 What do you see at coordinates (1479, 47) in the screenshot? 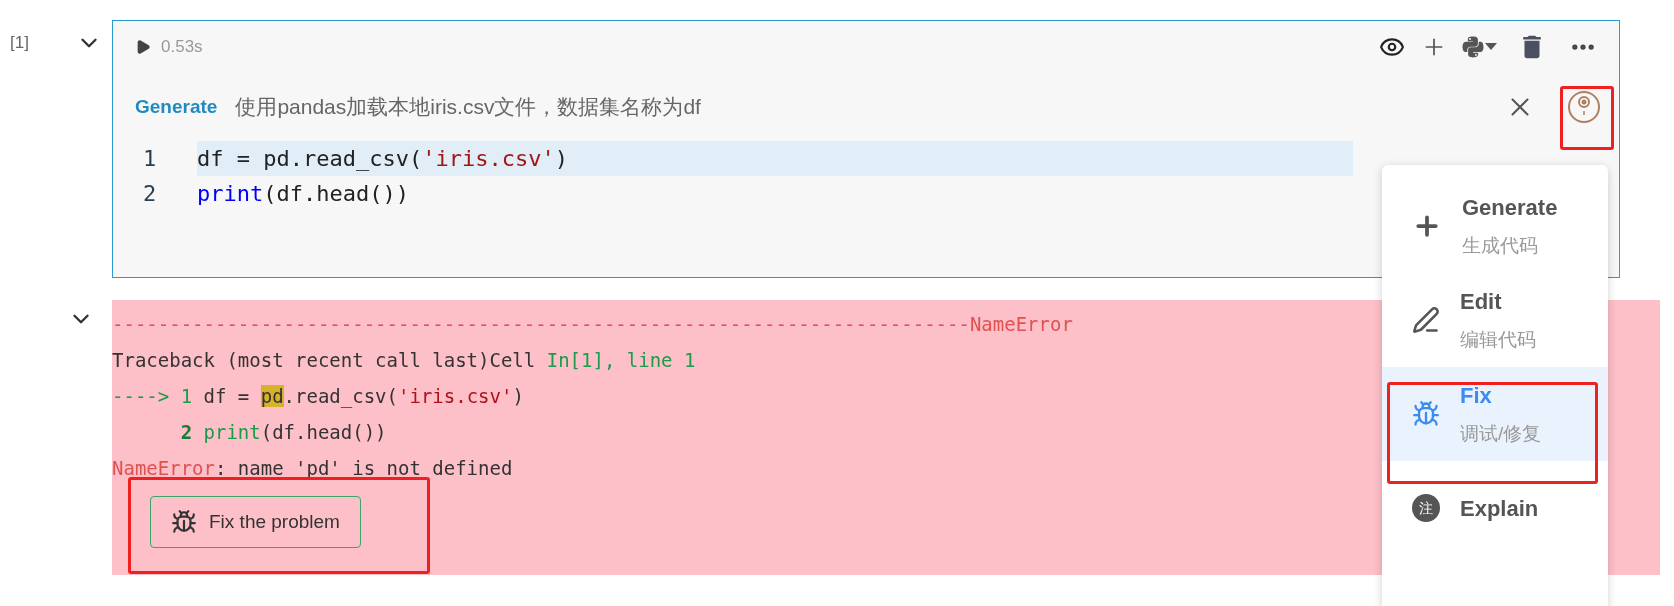
I see `python-icon` at bounding box center [1479, 47].